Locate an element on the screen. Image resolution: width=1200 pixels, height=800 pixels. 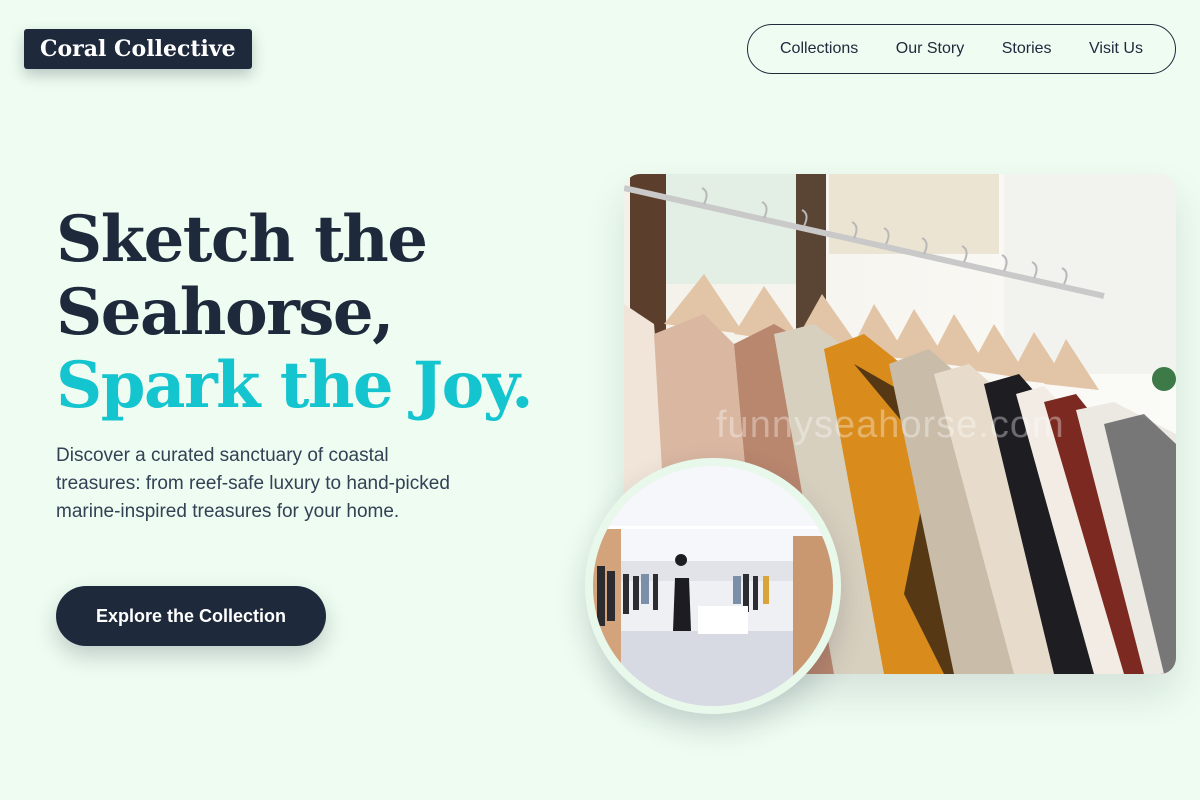
nav-item-our-story: Our Story is located at coordinates (930, 49).